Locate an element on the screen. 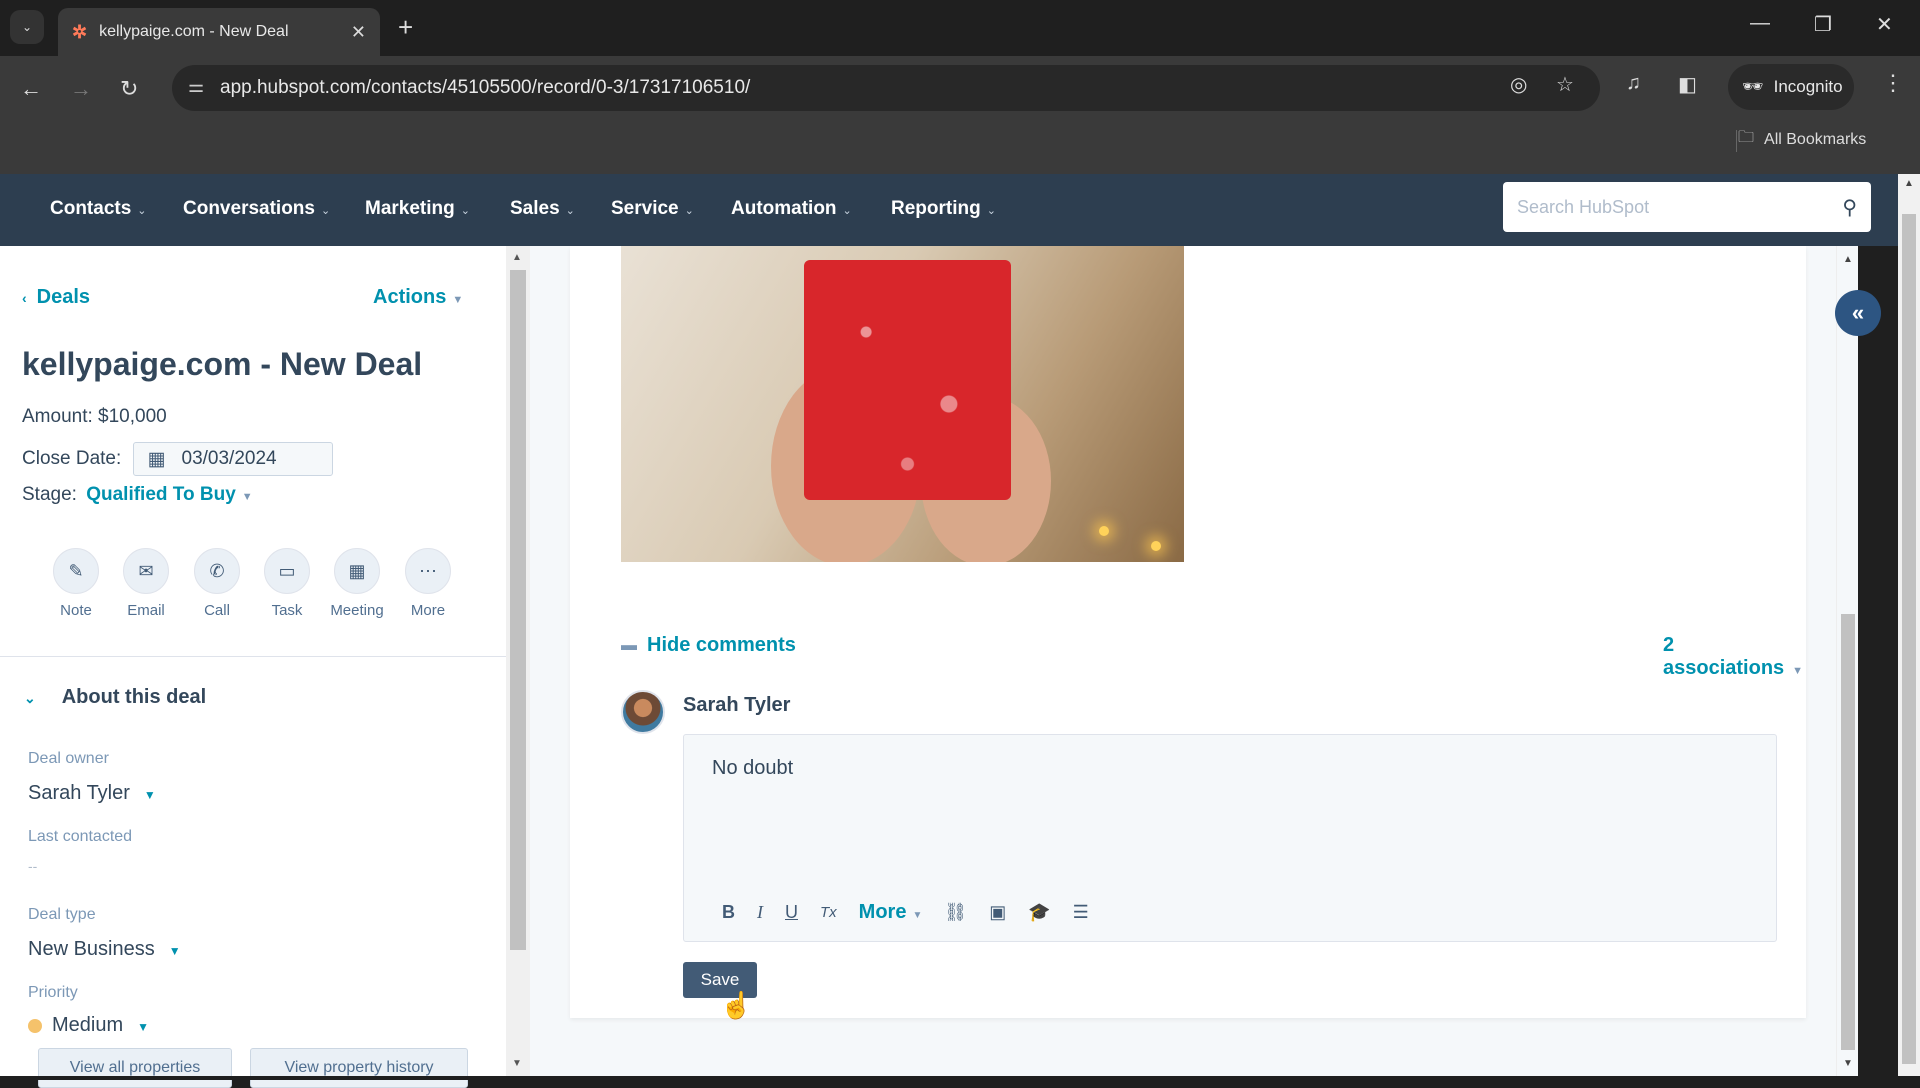  nav-reporting: Reporting ⌄ is located at coordinates (943, 209).